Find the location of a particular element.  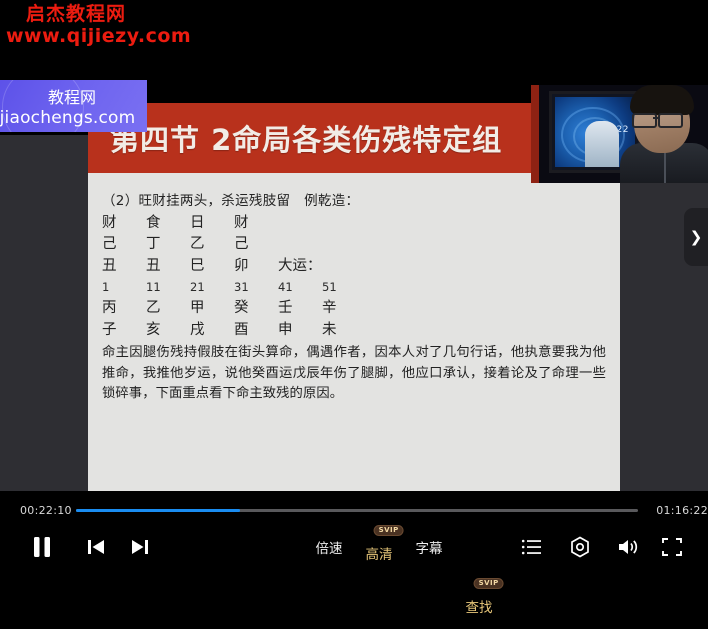

settings-button is located at coordinates (580, 546).